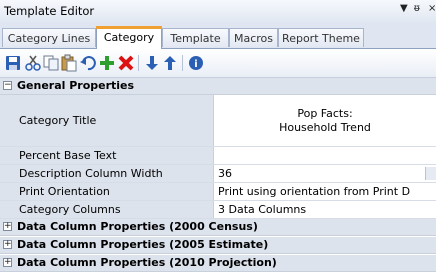  Describe the element at coordinates (430, 173) in the screenshot. I see `spinner-icon` at that location.